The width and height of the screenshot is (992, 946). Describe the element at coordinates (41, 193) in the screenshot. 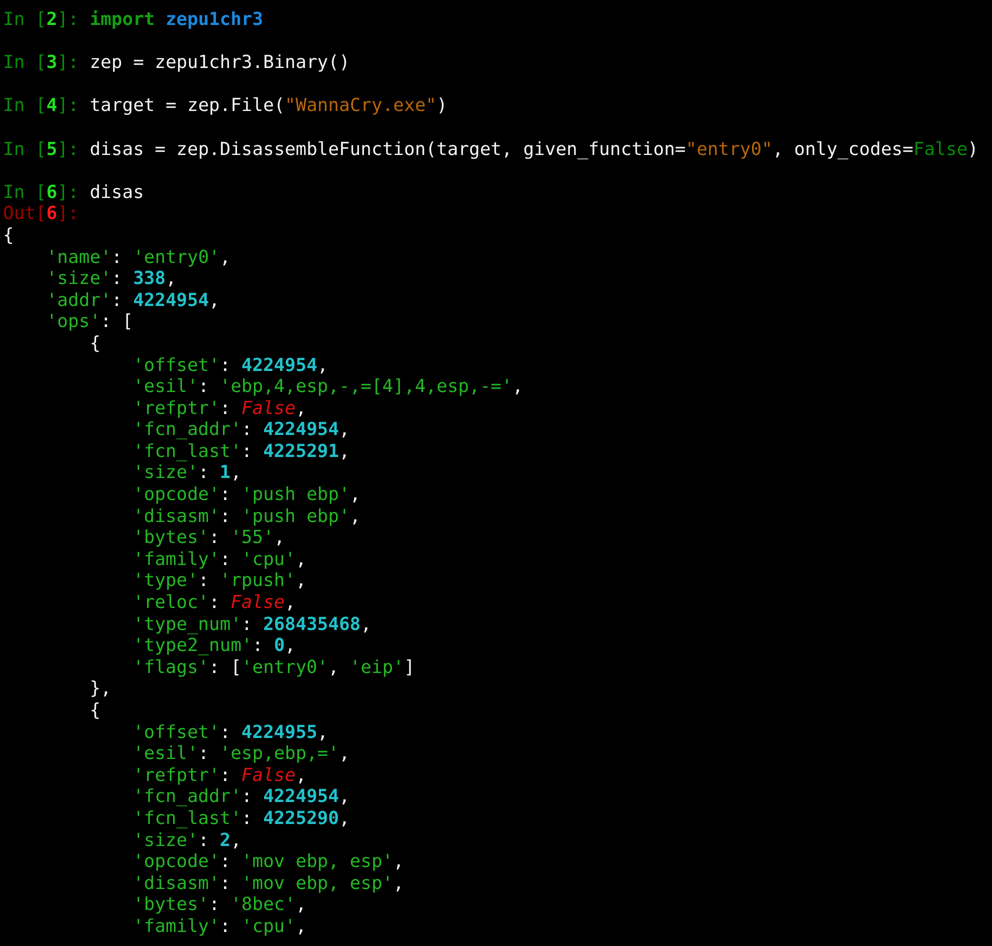

I see `input-prompt: In [6]:` at that location.